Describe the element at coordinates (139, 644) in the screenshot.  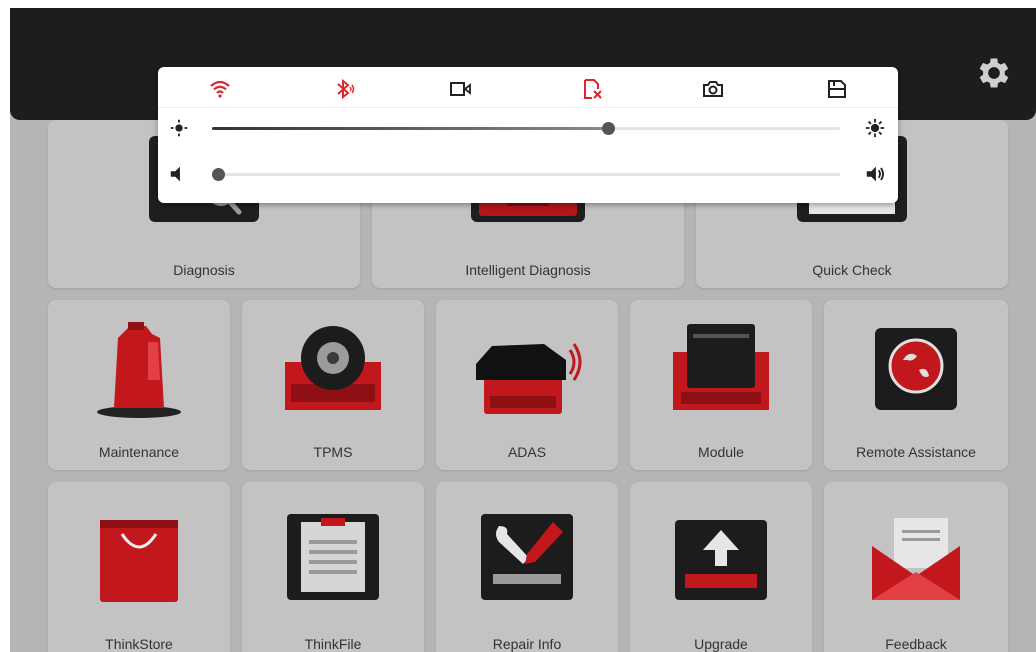
I see `app-label: ThinkStore` at that location.